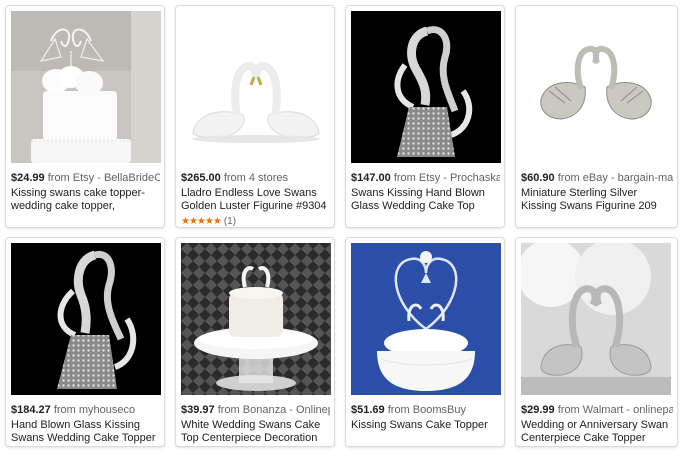  I want to click on product-seller: from Bonanza - Onlinepartycenter, so click(273, 410).